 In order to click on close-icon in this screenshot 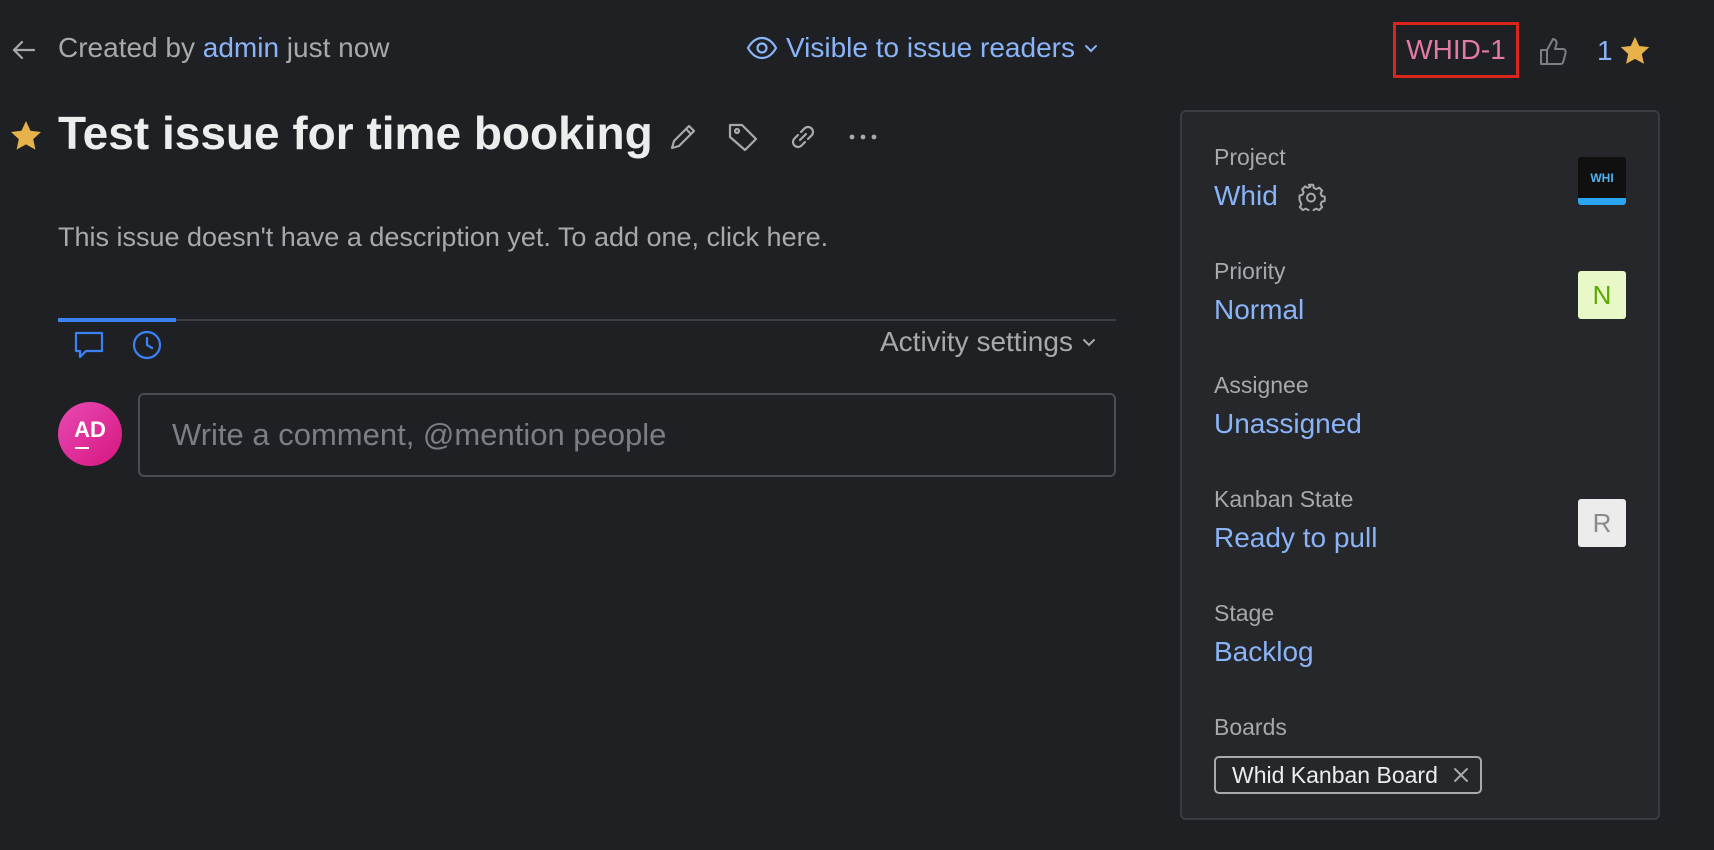, I will do `click(1461, 775)`.